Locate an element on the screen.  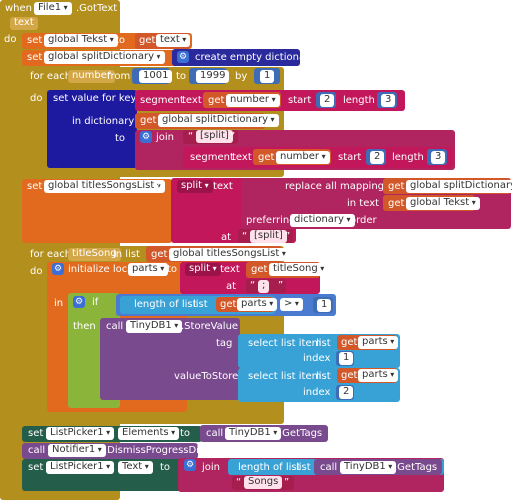
to-value: 1999 is located at coordinates (213, 76).